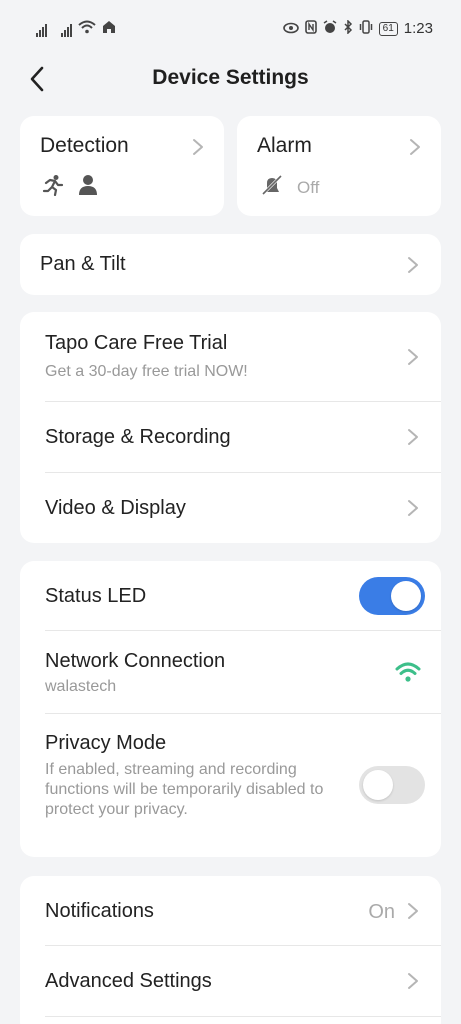 This screenshot has height=1024, width=461. I want to click on storage-recording-label: Storage & Recording, so click(138, 437).